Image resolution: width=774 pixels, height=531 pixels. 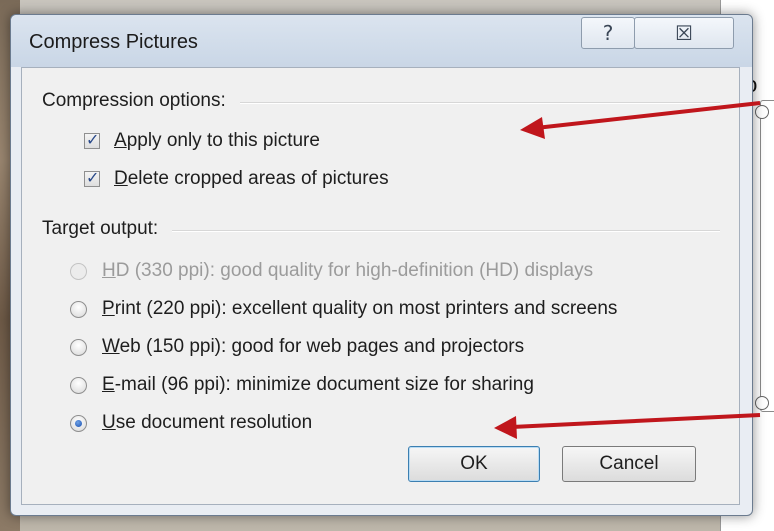 I want to click on background-panel, so click(x=767, y=256).